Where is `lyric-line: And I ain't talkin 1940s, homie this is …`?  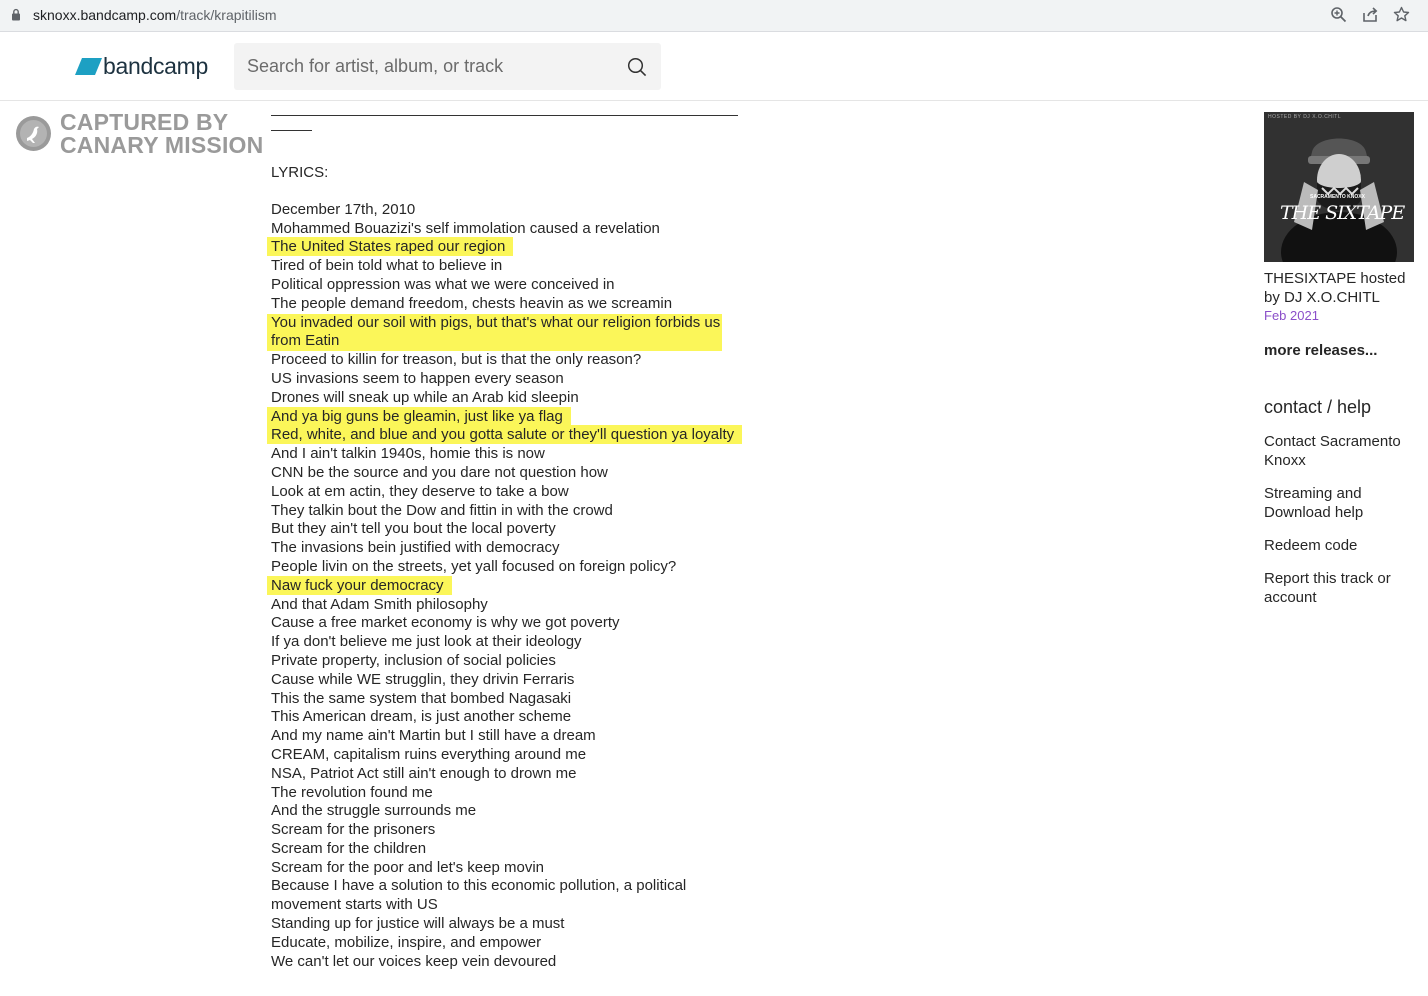 lyric-line: And I ain't talkin 1940s, homie this is … is located at coordinates (511, 454).